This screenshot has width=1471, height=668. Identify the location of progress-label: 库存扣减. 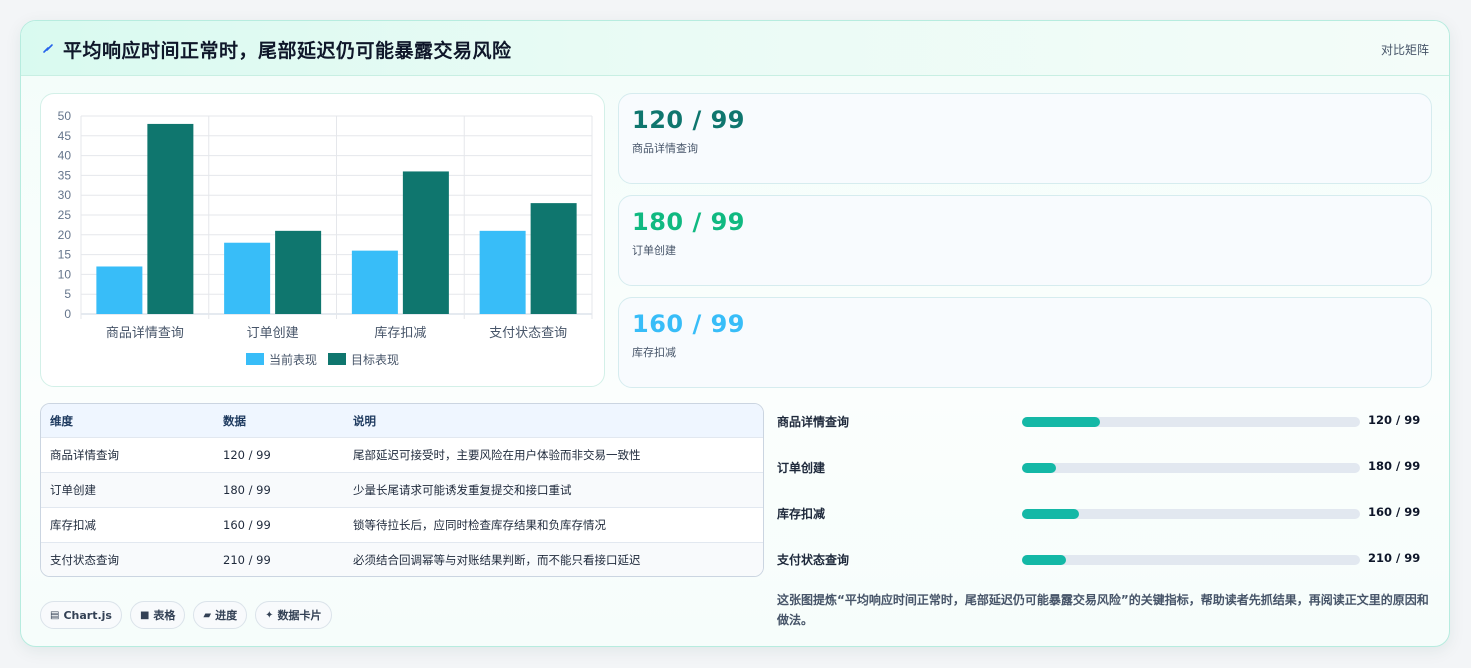
(801, 514).